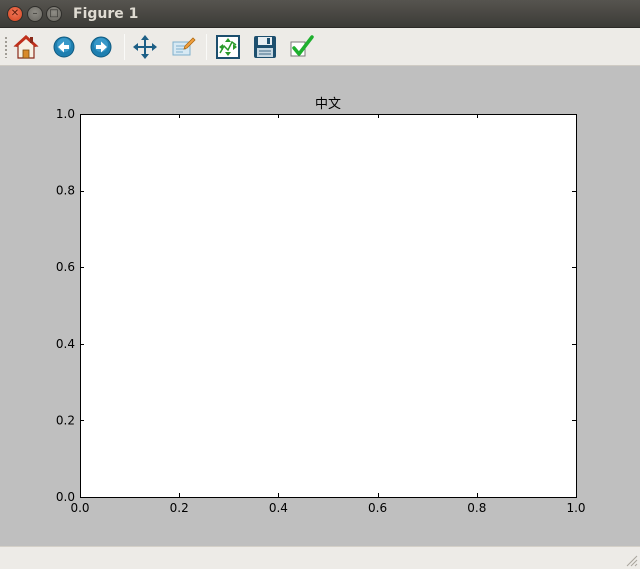 This screenshot has width=640, height=569. I want to click on x-tick-label: 0.8, so click(476, 508).